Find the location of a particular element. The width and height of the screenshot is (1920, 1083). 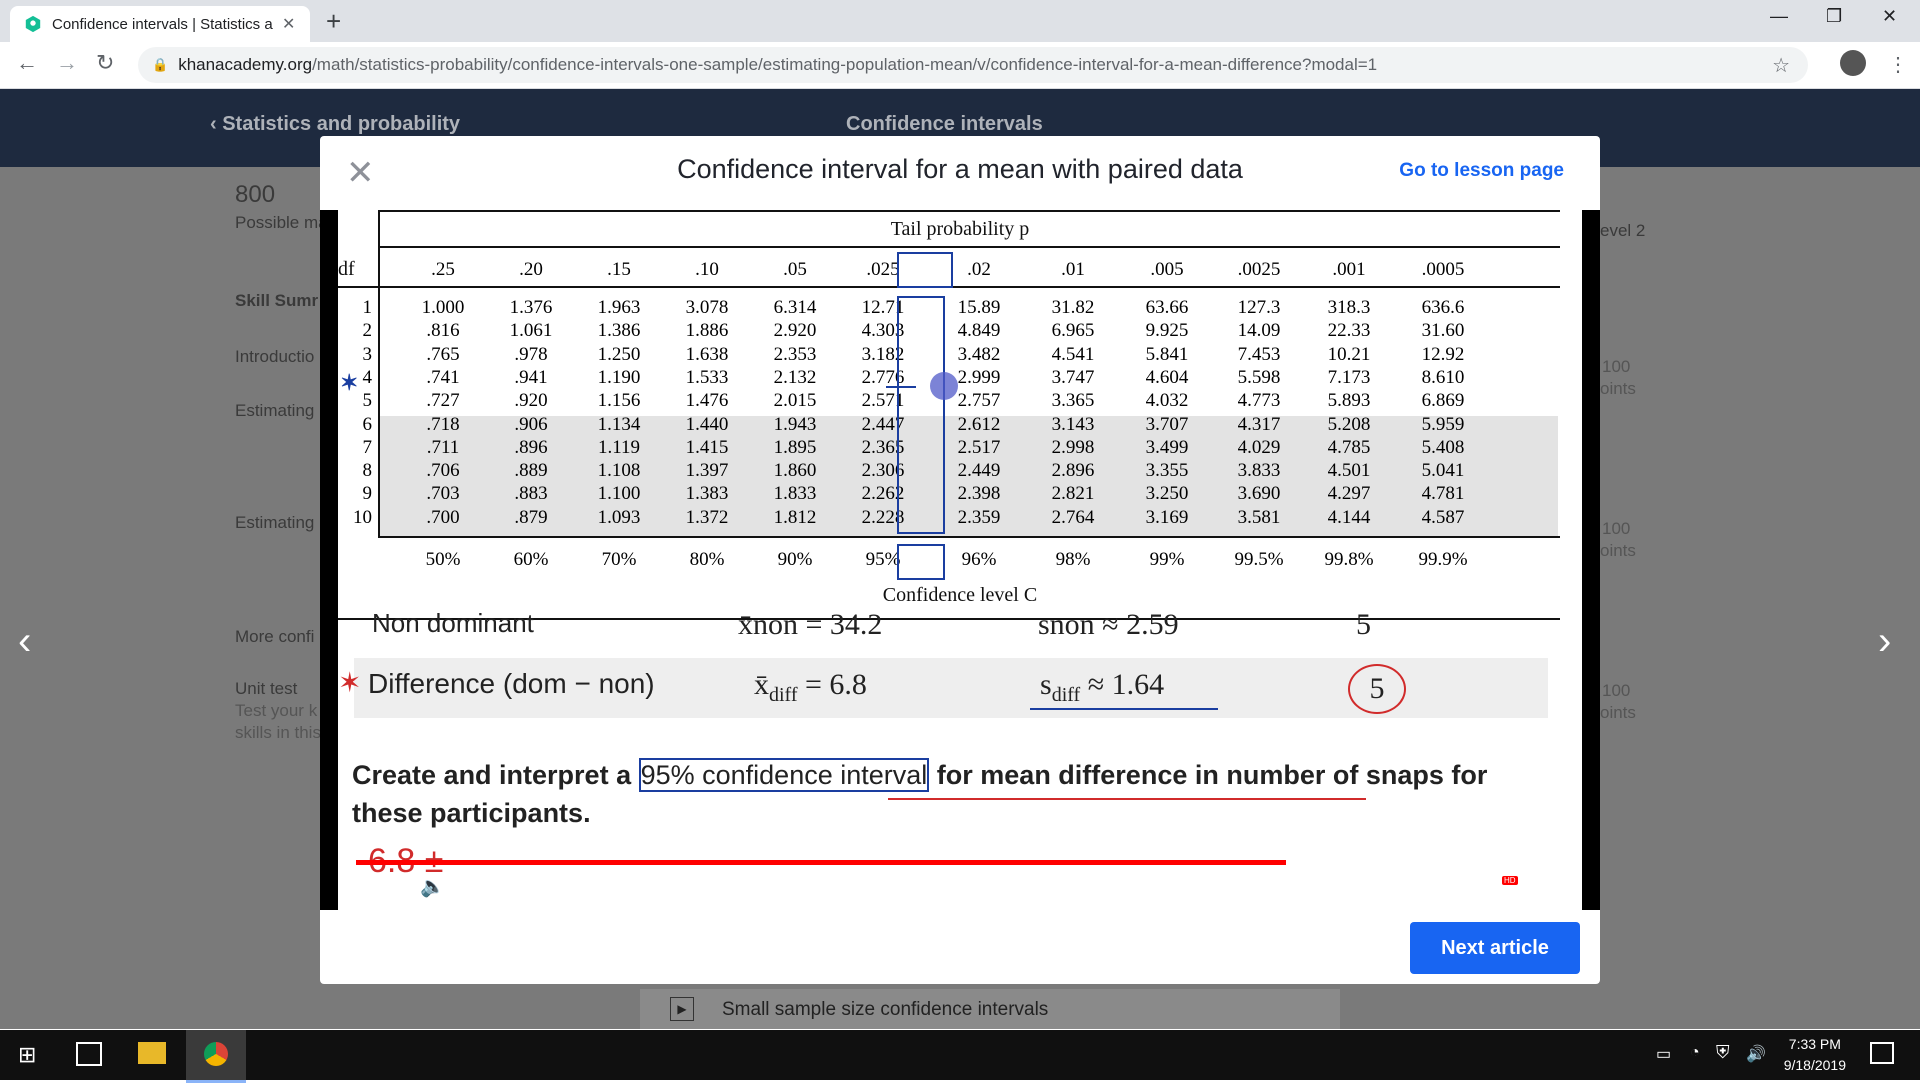

tab-title: Confidence intervals | Statistics a is located at coordinates (162, 24).